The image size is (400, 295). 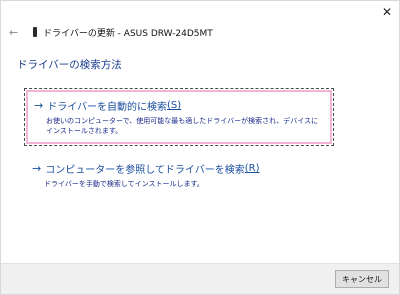 I want to click on option-title-row: → ドライバーを自動的に検索 (S), so click(x=179, y=105).